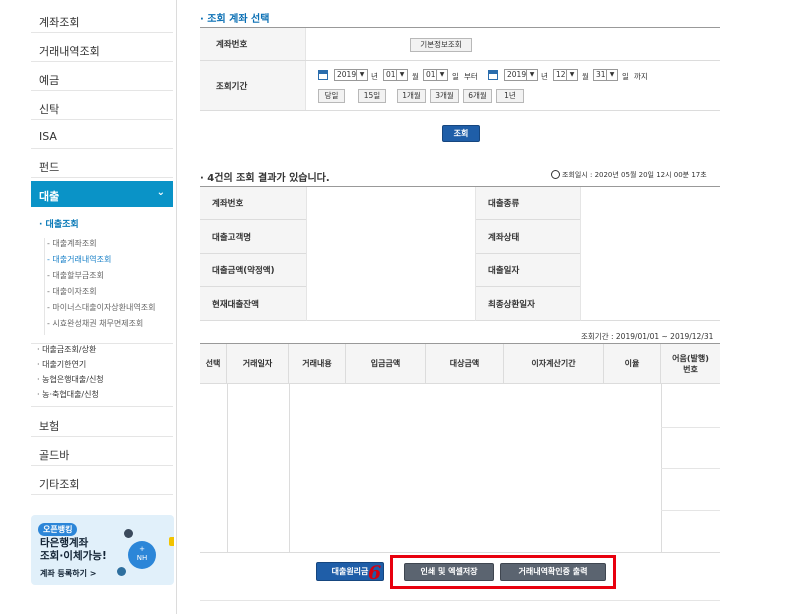 The height and width of the screenshot is (614, 800). Describe the element at coordinates (460, 552) in the screenshot. I see `table-bottom-line` at that location.